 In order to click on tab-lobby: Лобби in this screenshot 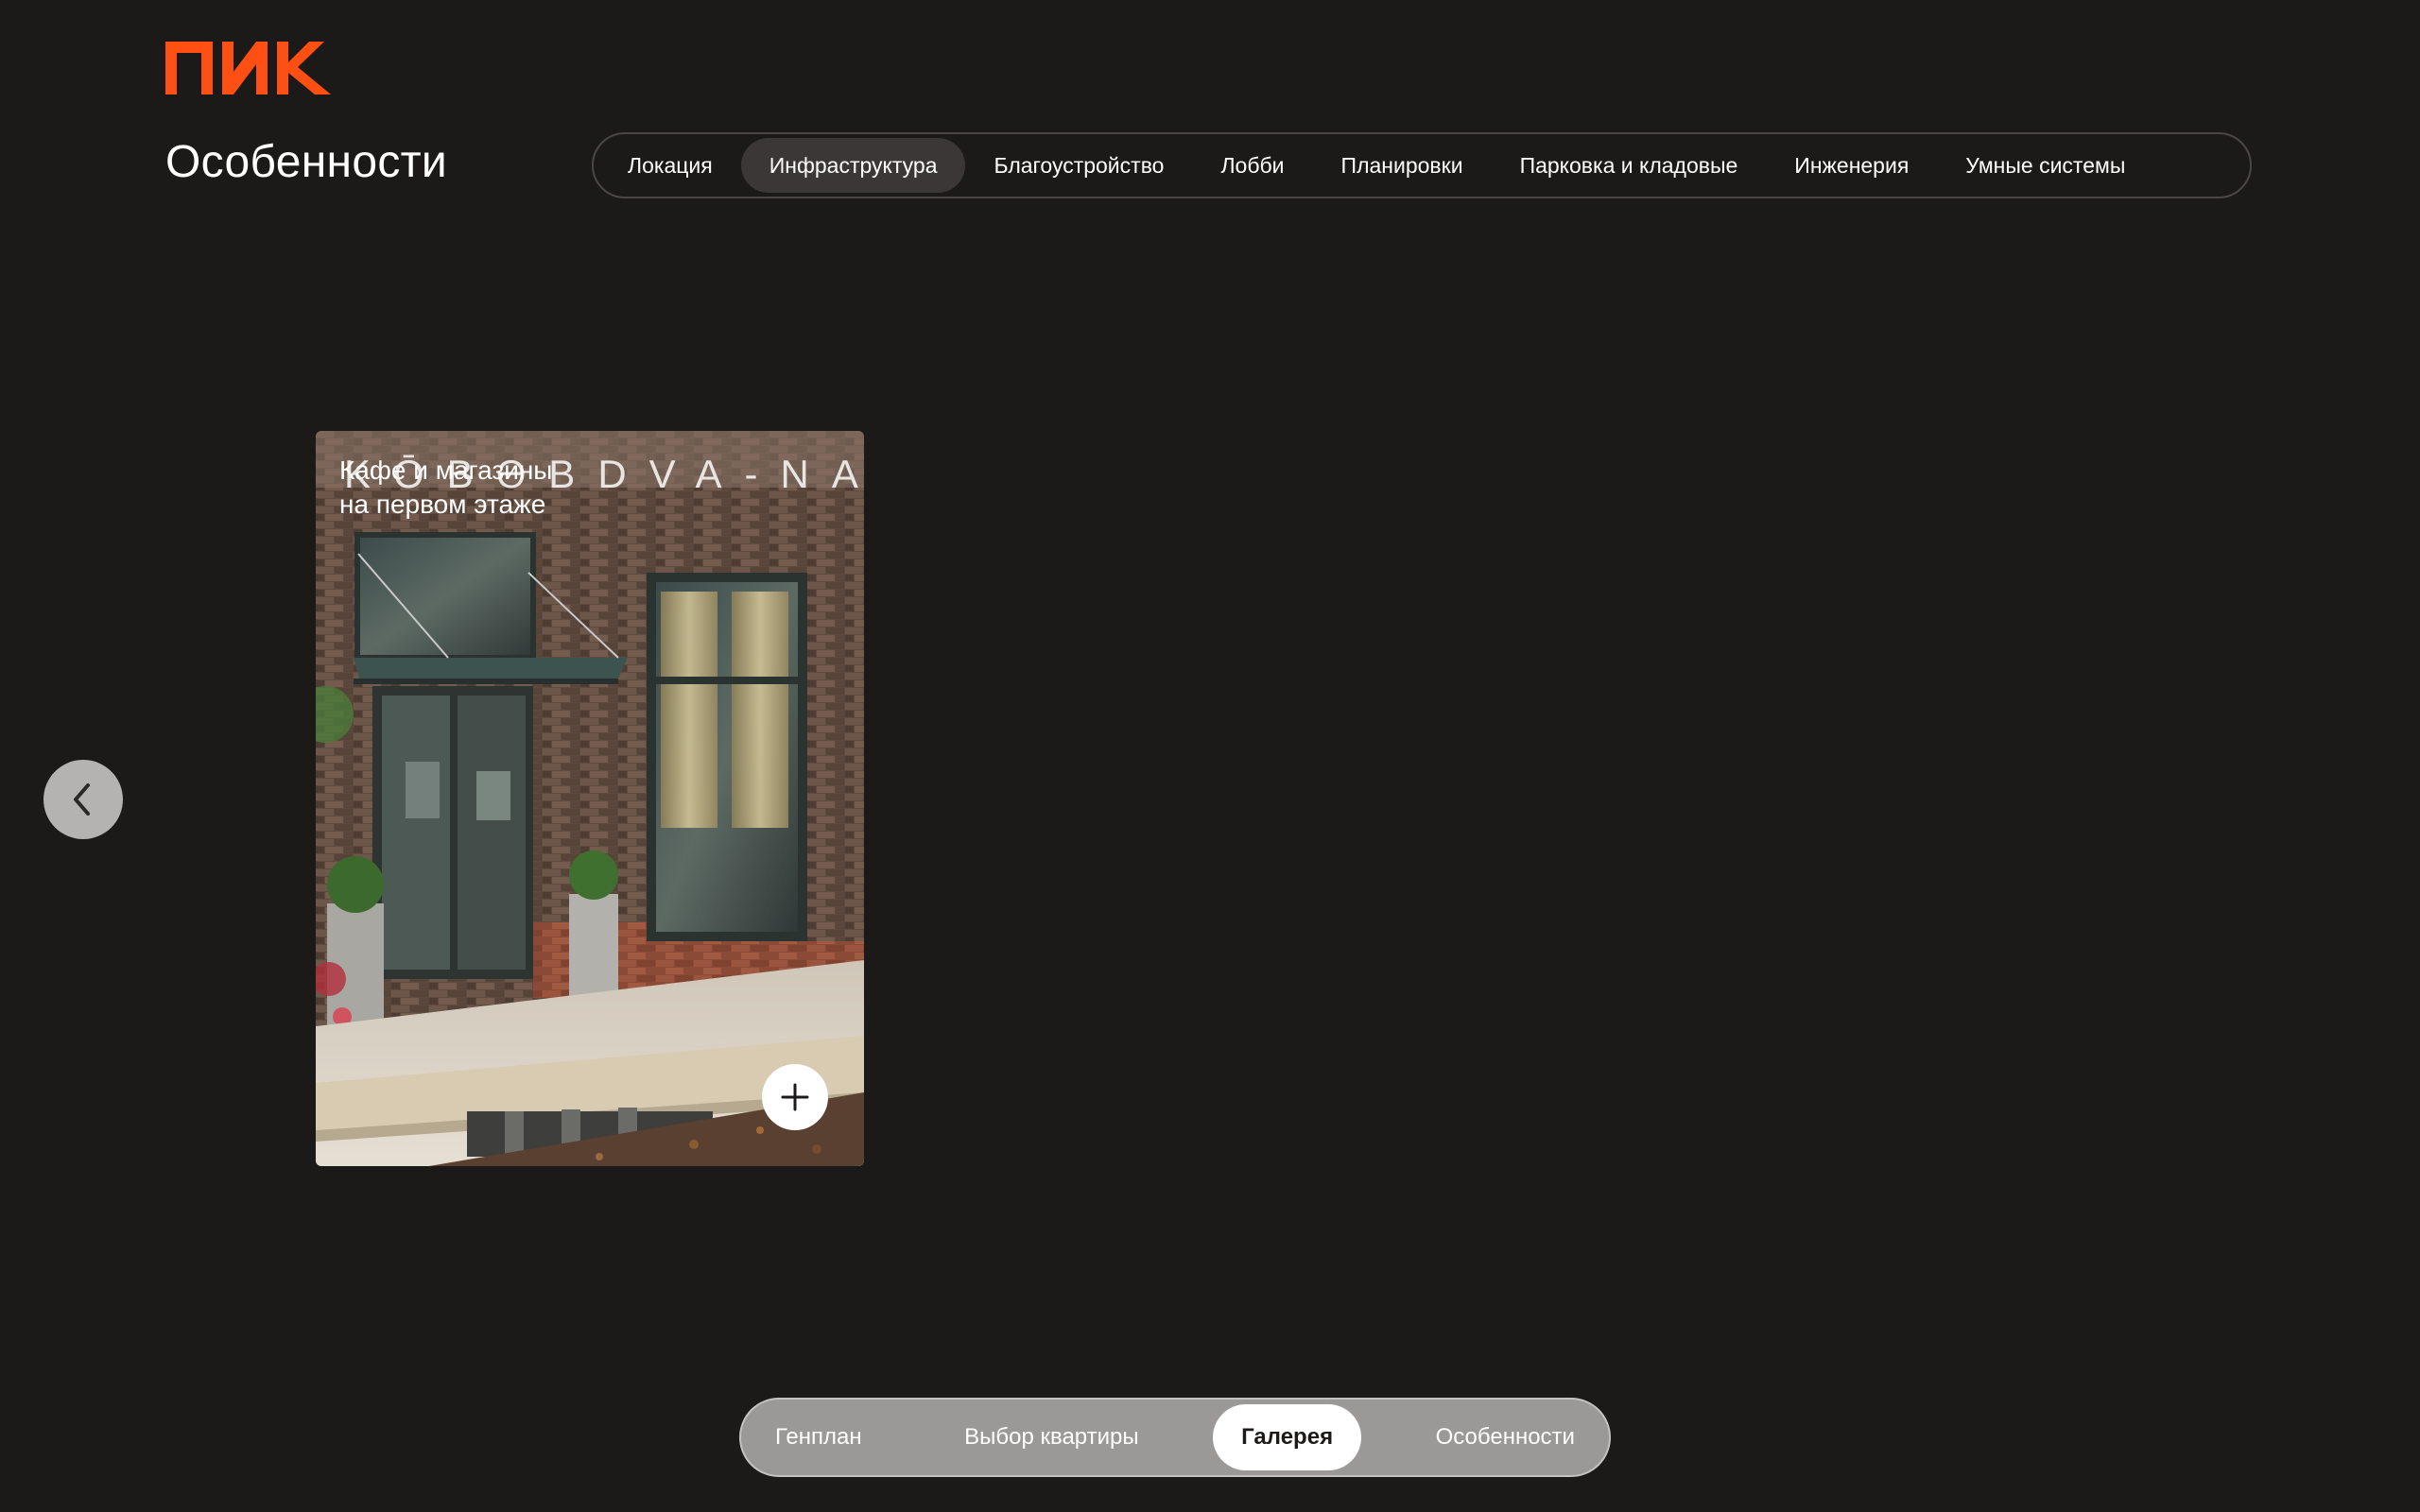, I will do `click(1252, 165)`.